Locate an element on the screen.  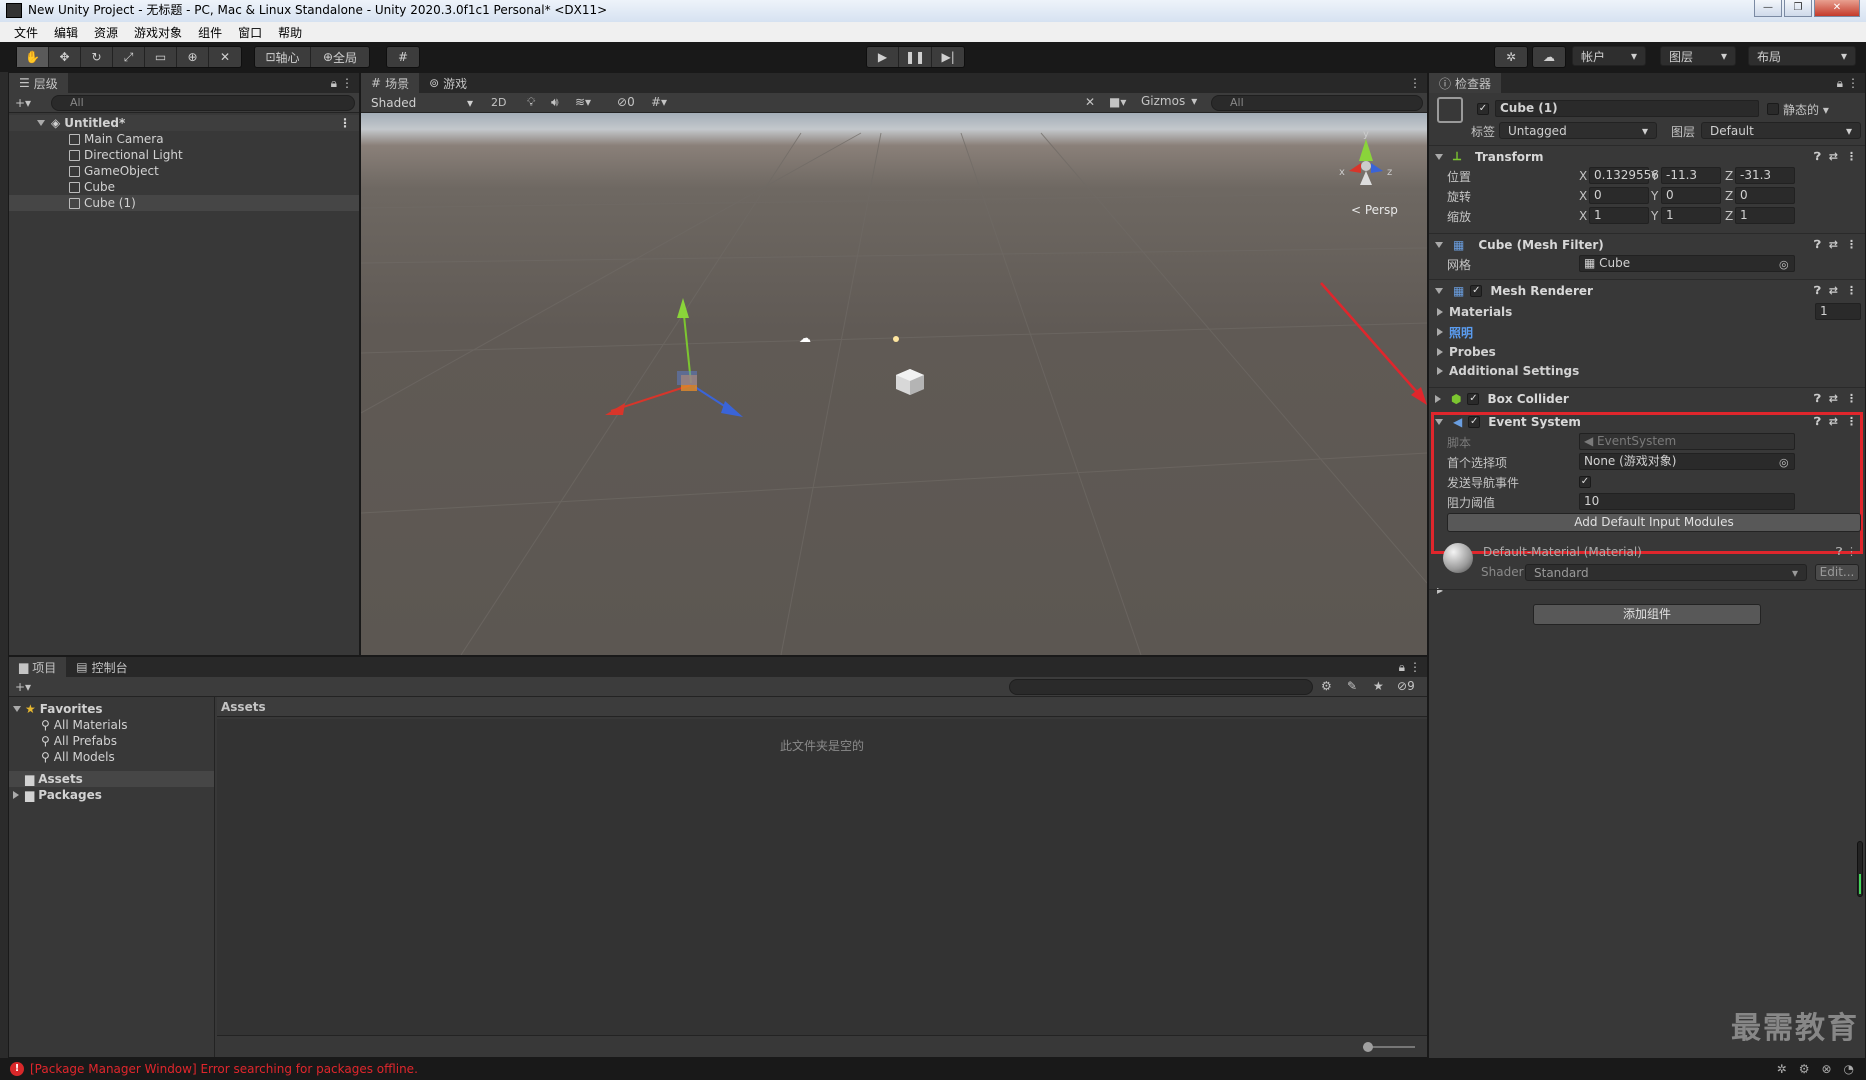
rotate-tool-icon: ↻ is located at coordinates (97, 57).